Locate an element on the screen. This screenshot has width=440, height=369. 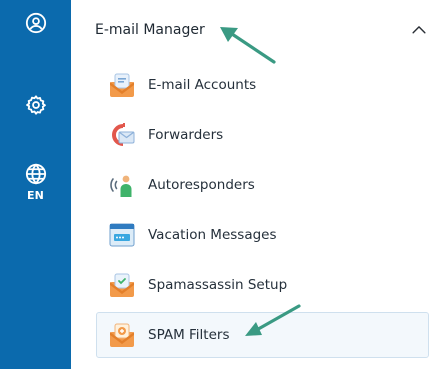
gear-icon is located at coordinates (35, 105).